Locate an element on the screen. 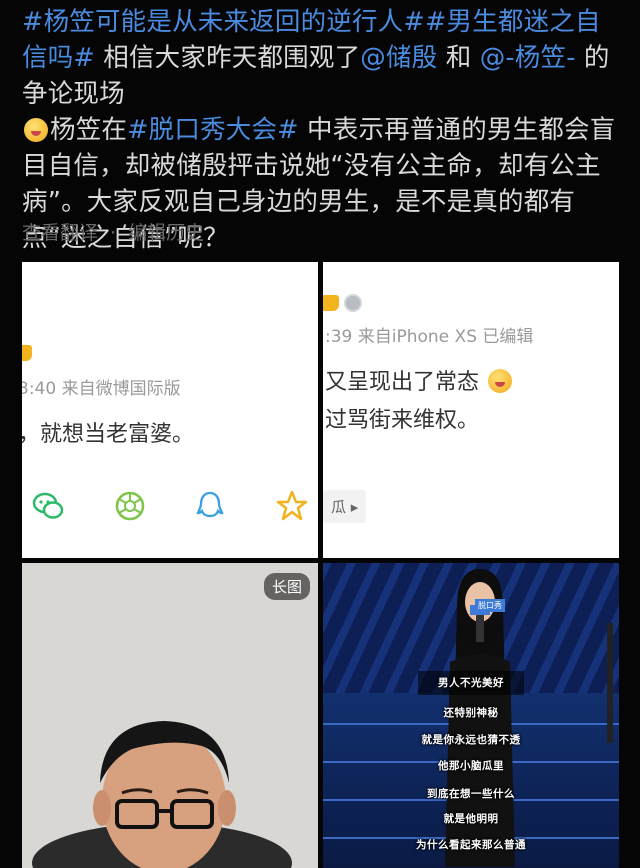 This screenshot has width=640, height=868. subtitle-line: 到底在想一些什么 is located at coordinates (471, 794).